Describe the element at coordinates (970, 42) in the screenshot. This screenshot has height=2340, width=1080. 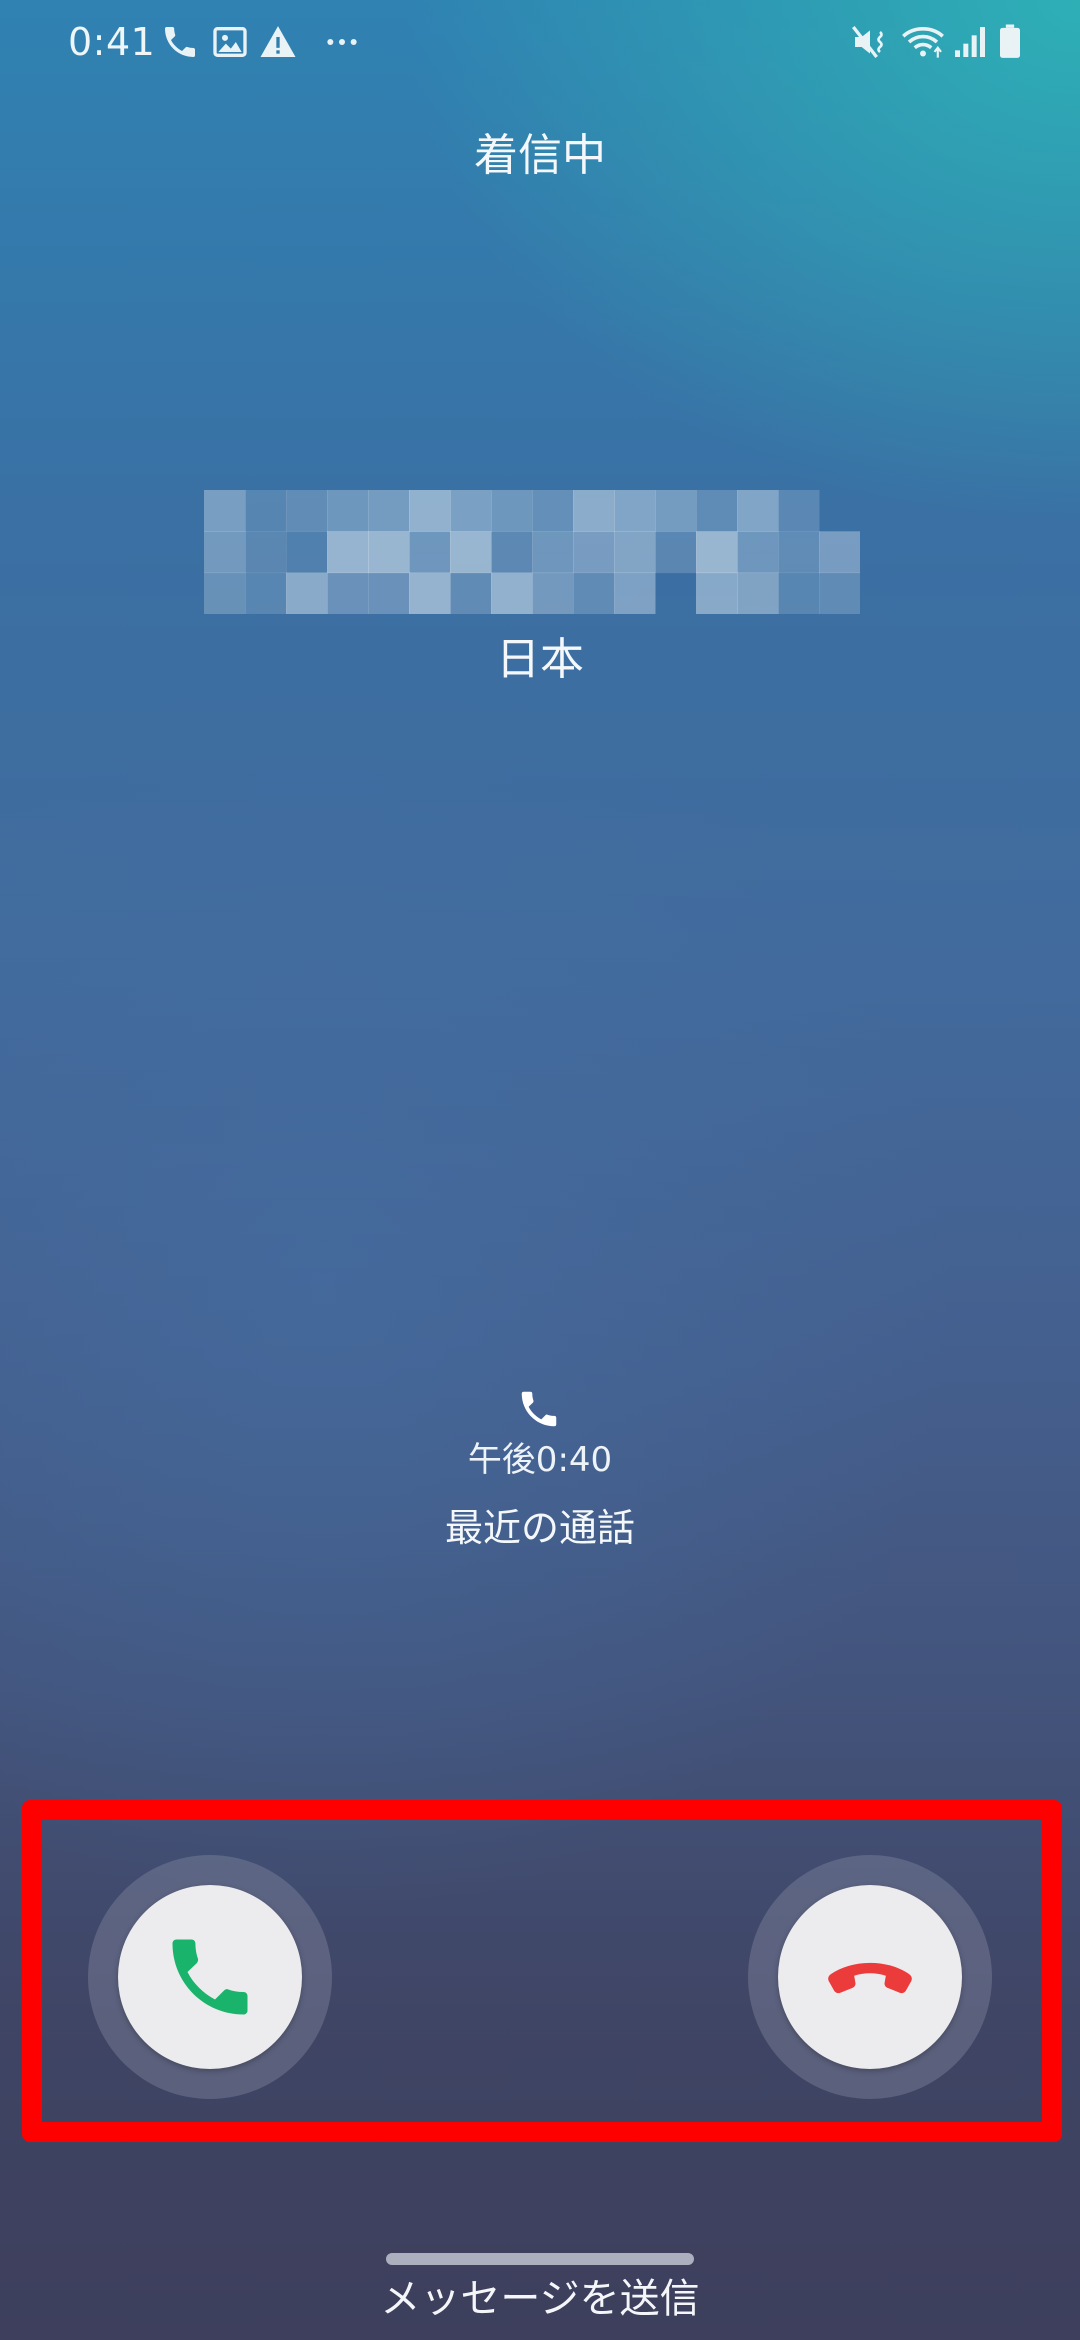
I see `signal-icon` at that location.